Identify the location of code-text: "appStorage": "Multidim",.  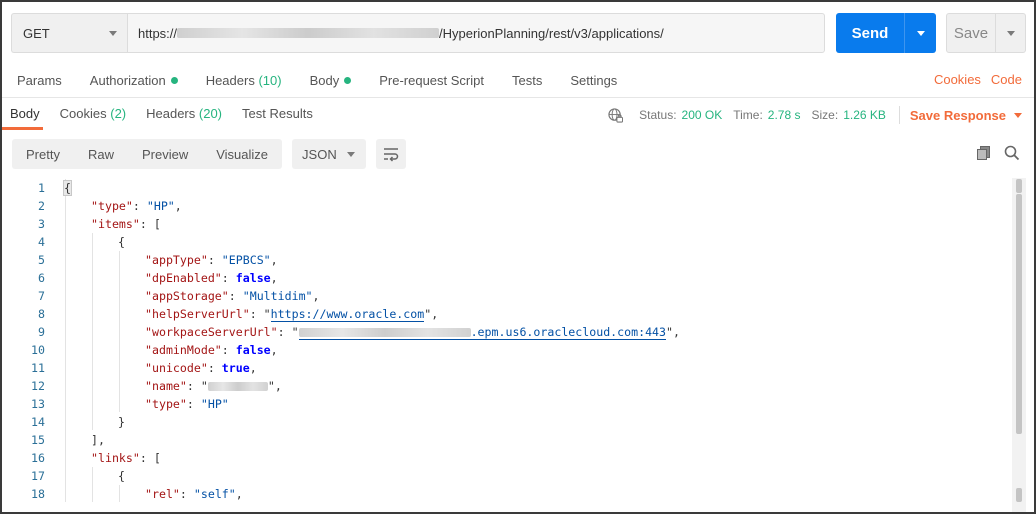
(232, 296).